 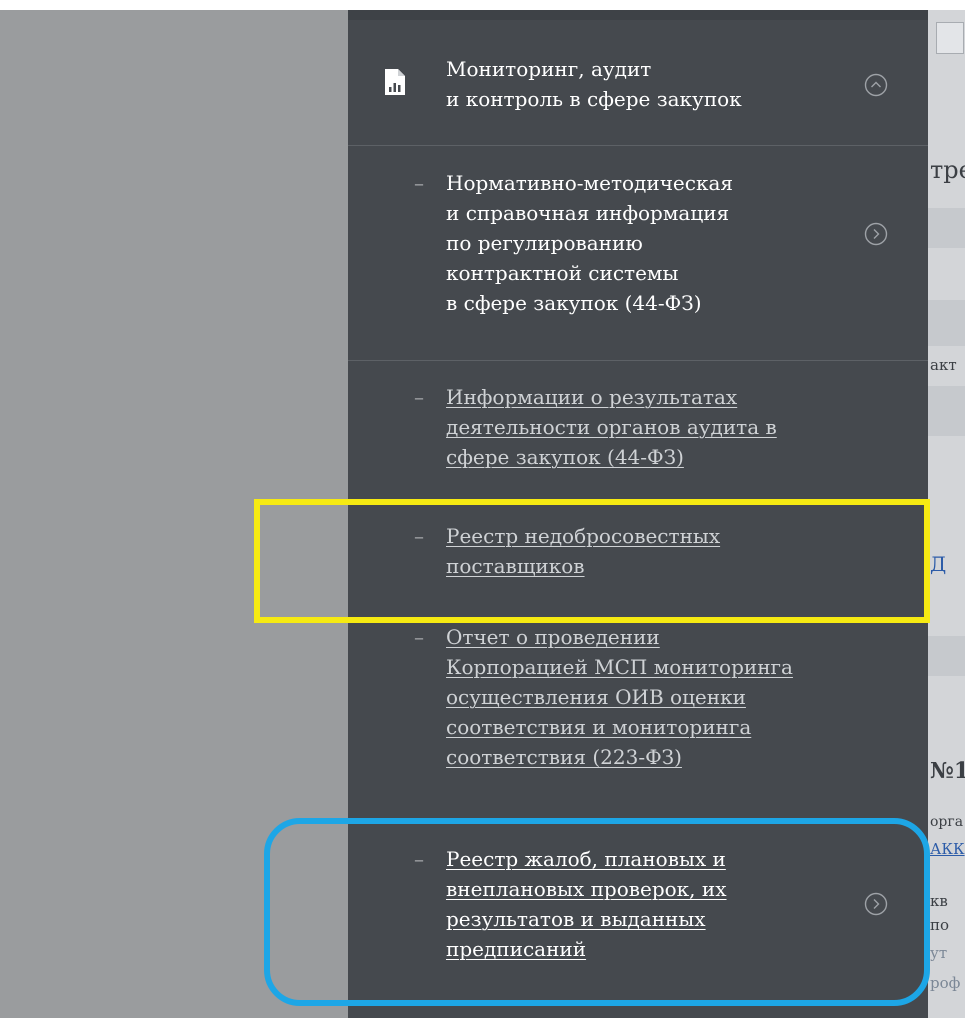 I want to click on menu-item-line: контрактной системы, so click(x=562, y=273).